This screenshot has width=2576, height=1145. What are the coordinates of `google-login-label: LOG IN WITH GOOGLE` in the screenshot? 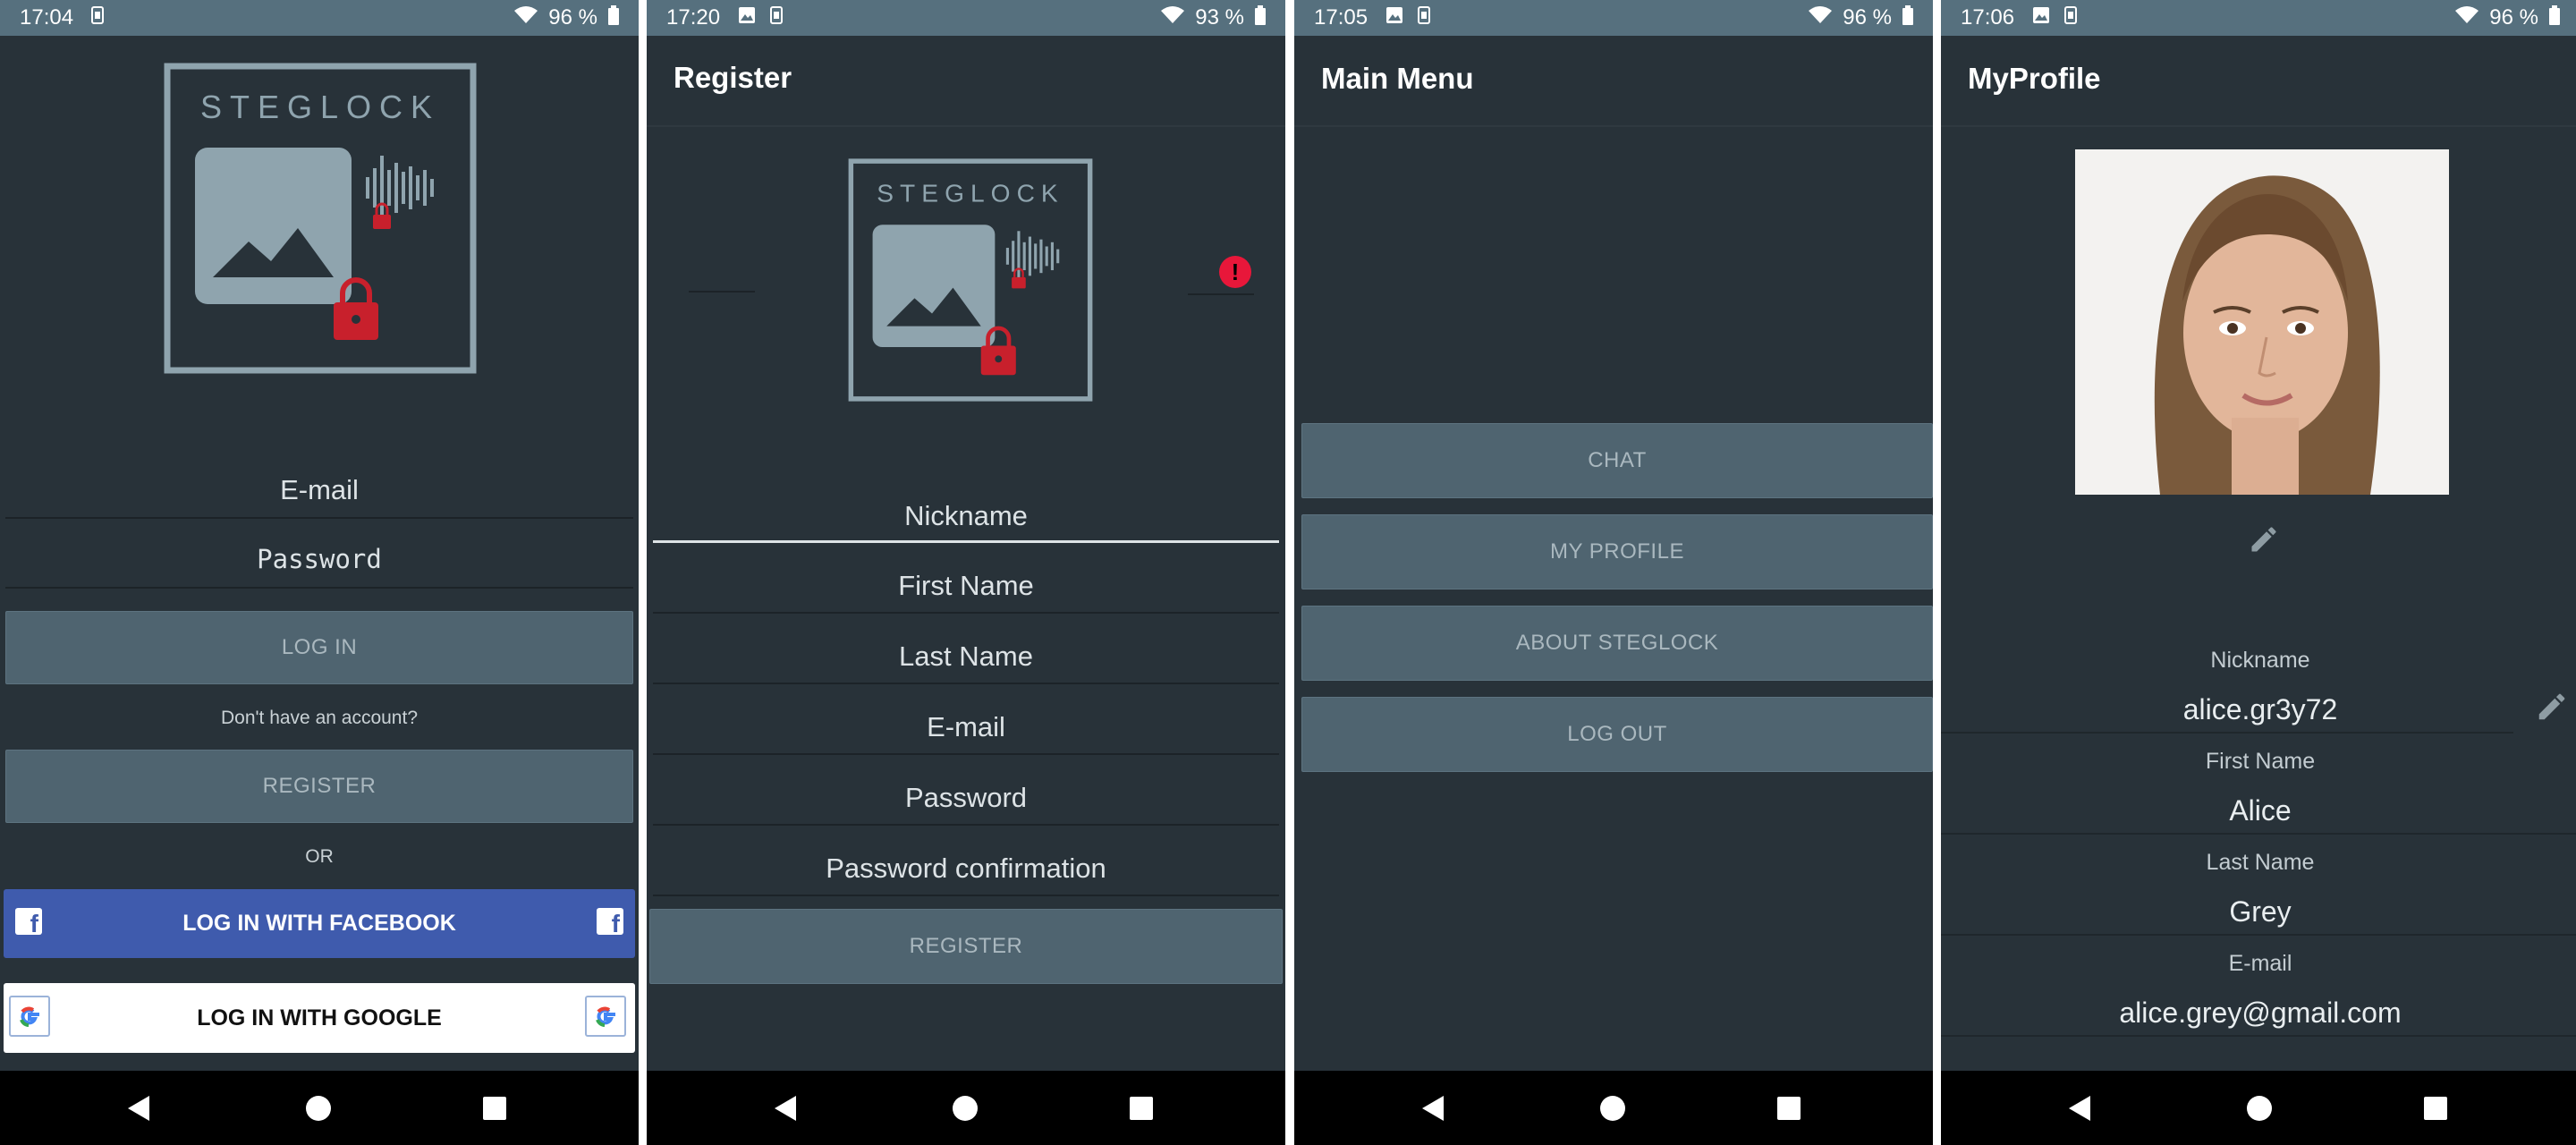 It's located at (319, 1017).